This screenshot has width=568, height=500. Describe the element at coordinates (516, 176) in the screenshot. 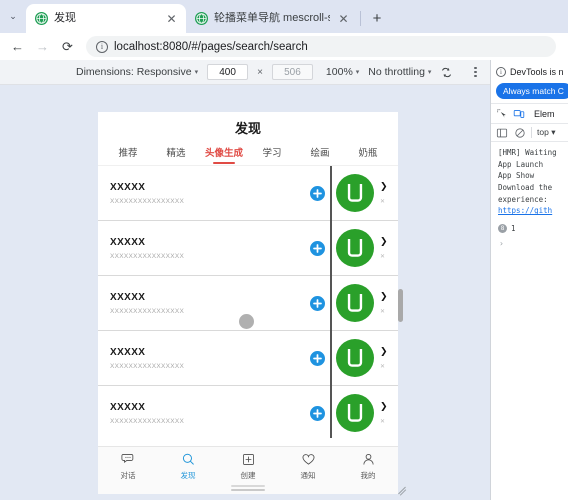

I see `console-line: App Show` at that location.